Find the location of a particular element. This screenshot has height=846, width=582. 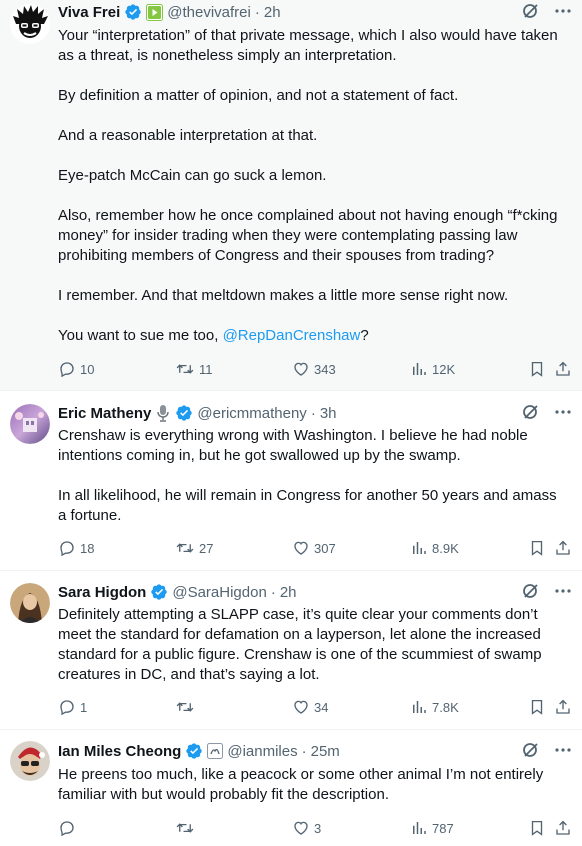

retweet-button: 27 is located at coordinates (194, 548).